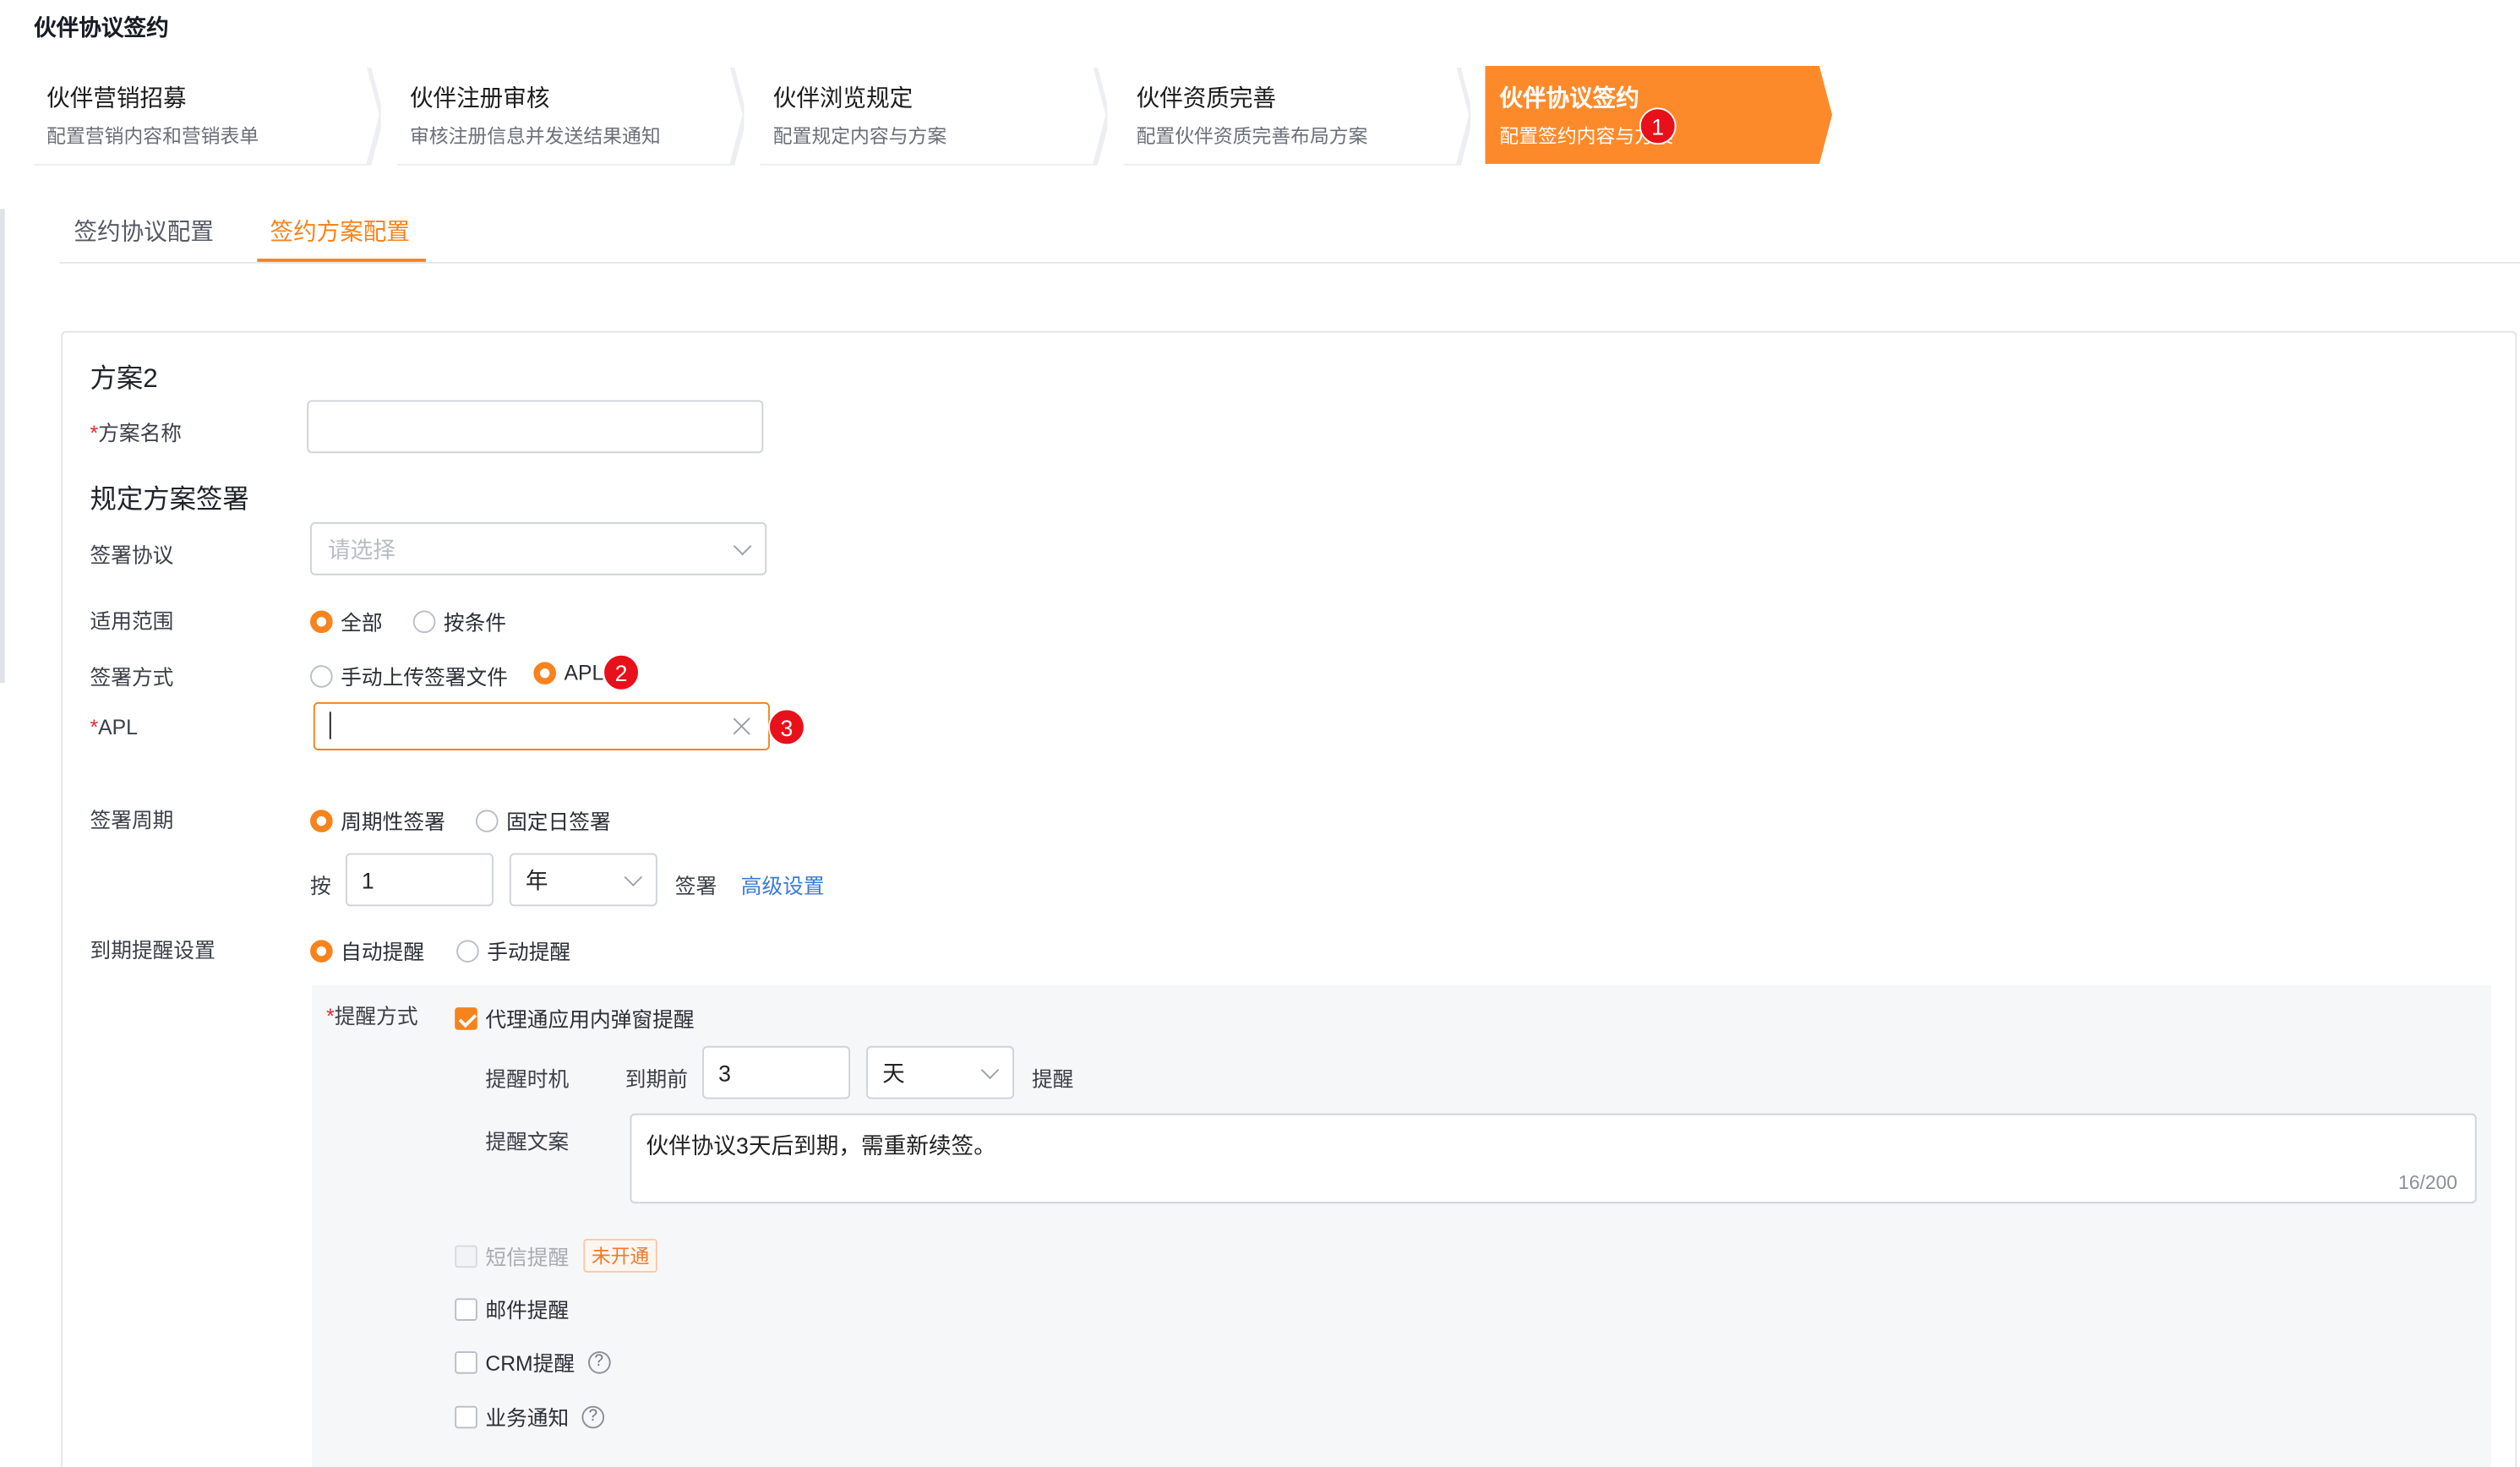  Describe the element at coordinates (512, 1309) in the screenshot. I see `email-reminder-checkbox: 邮件提醒` at that location.